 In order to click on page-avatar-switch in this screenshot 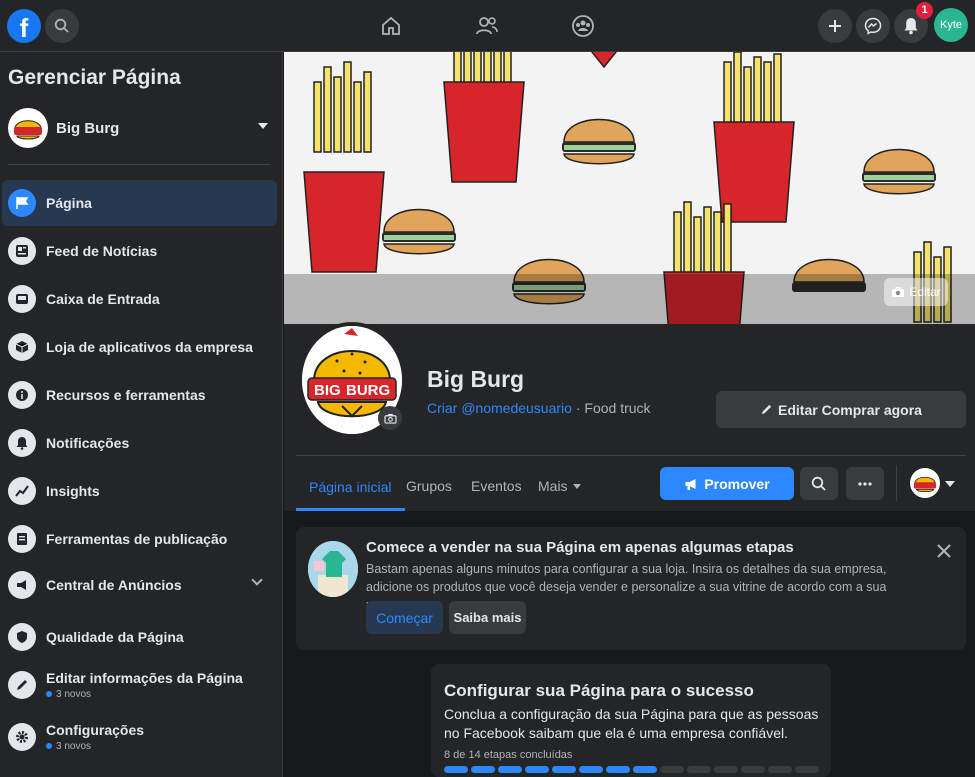, I will do `click(925, 483)`.